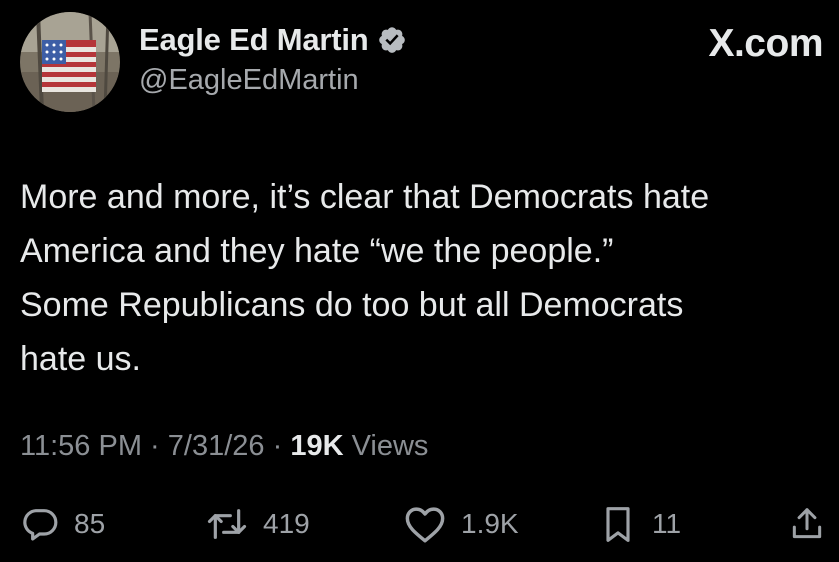 Image resolution: width=839 pixels, height=562 pixels. Describe the element at coordinates (254, 40) in the screenshot. I see `display-name: Eagle Ed Martin` at that location.